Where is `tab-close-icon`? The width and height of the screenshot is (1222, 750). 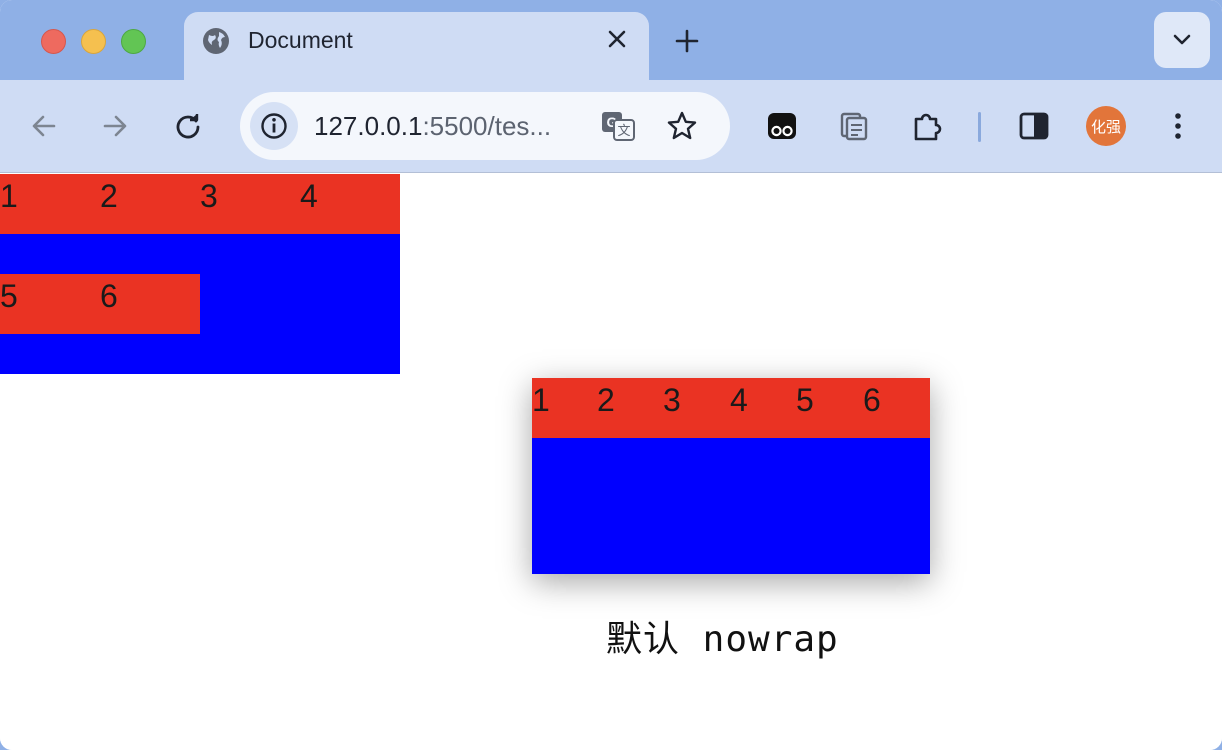 tab-close-icon is located at coordinates (617, 39).